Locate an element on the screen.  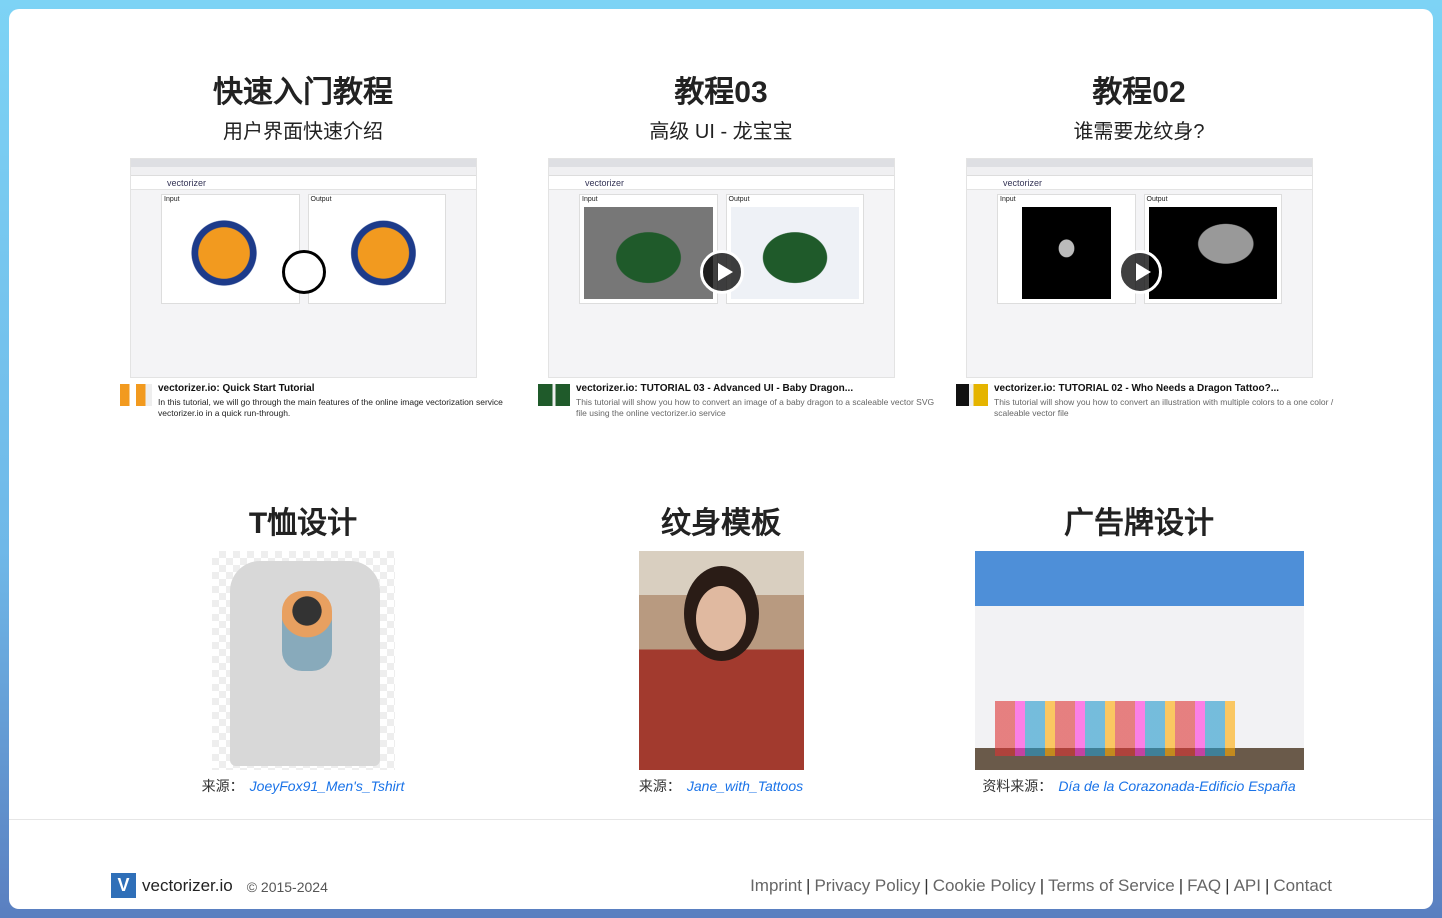
tutorial-subtitle: 用户界面快速介绍 is located at coordinates (303, 132).